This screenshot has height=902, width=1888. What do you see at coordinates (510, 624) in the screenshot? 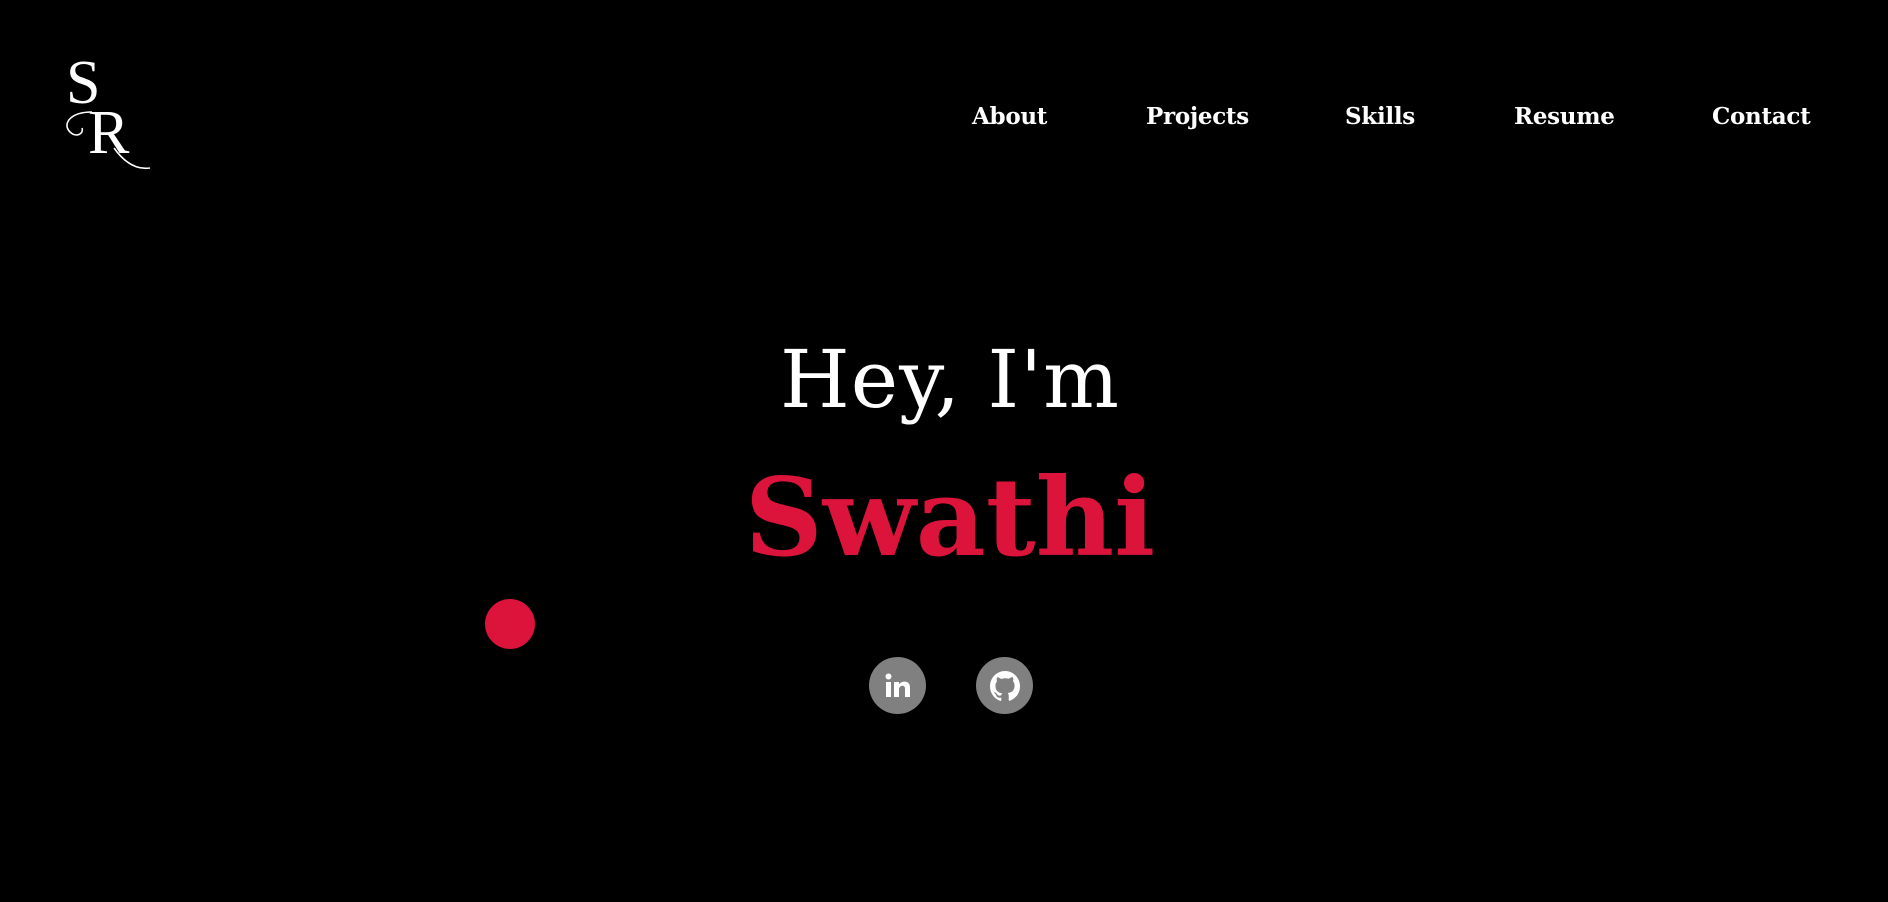
I see `cursor-follower-dot` at bounding box center [510, 624].